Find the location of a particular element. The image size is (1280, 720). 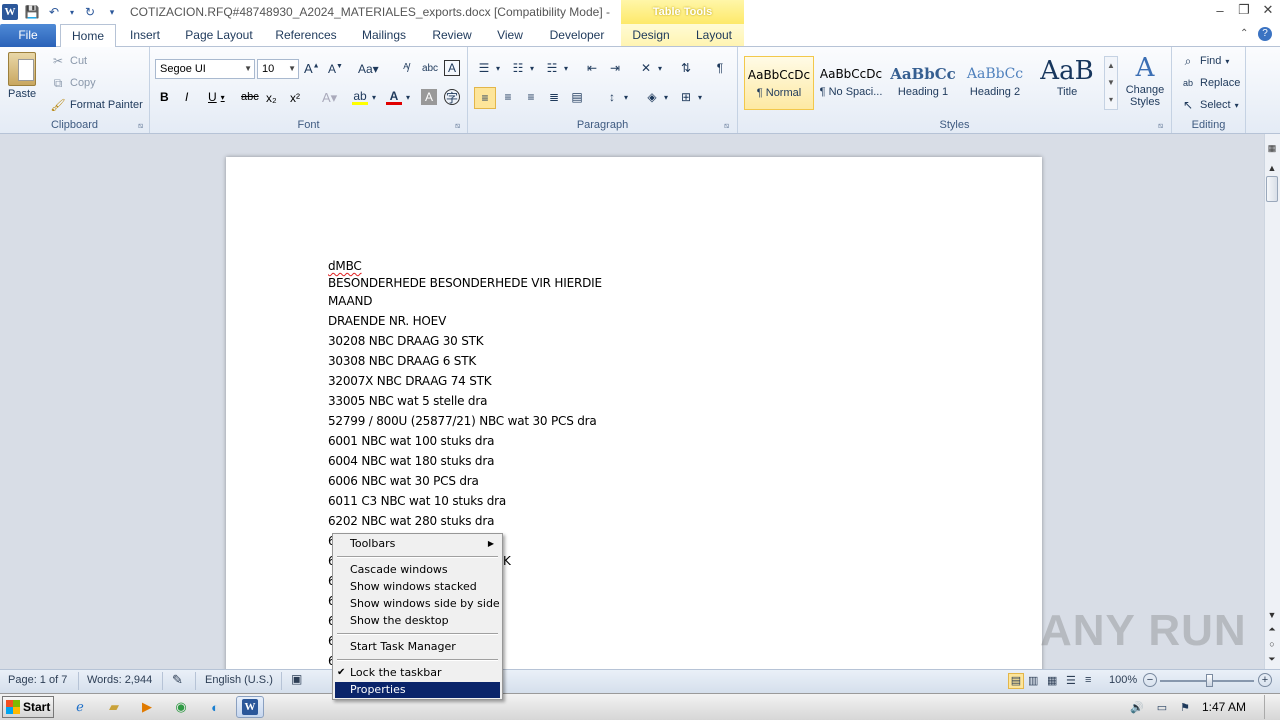

menu-item-show-desktop: Show the desktop is located at coordinates (417, 621).